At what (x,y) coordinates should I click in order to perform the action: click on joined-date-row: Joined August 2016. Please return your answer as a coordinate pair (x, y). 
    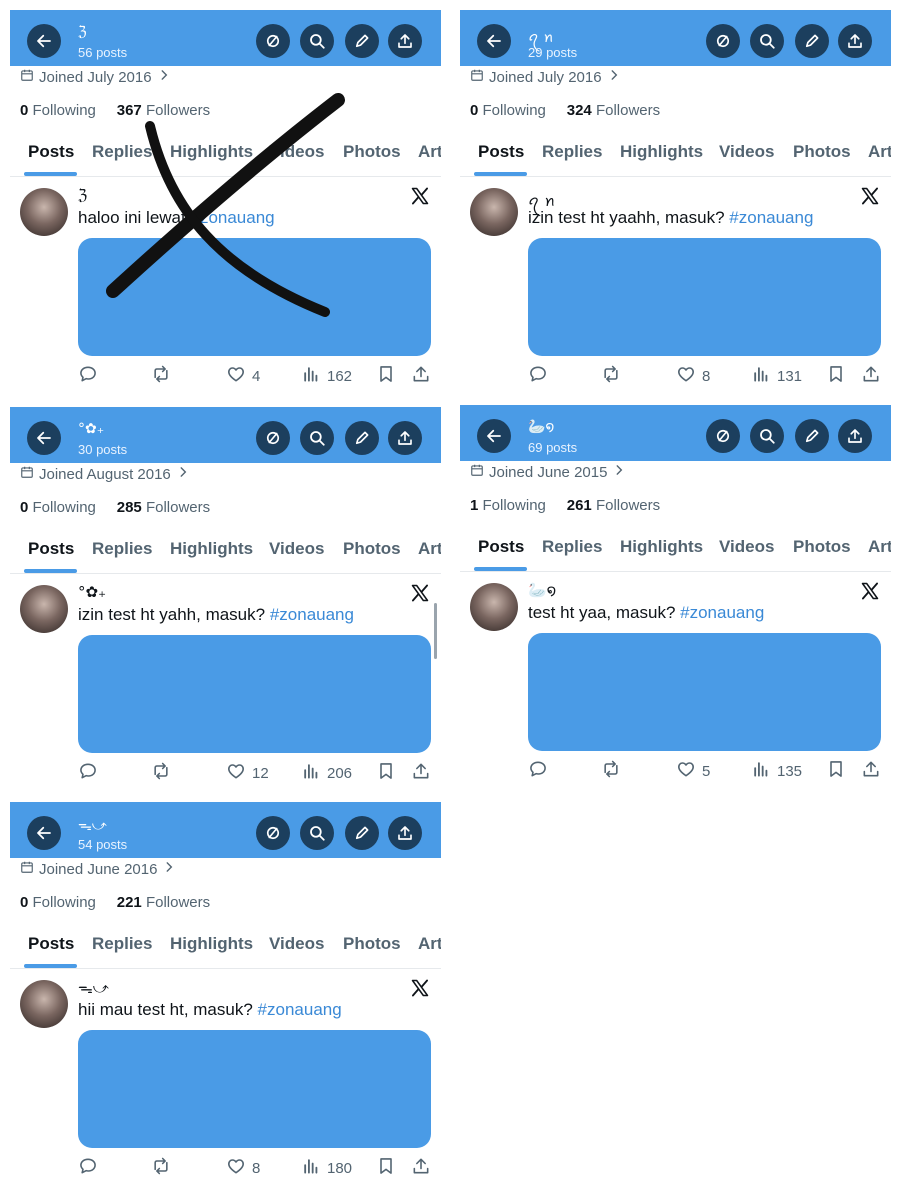
    Looking at the image, I should click on (105, 474).